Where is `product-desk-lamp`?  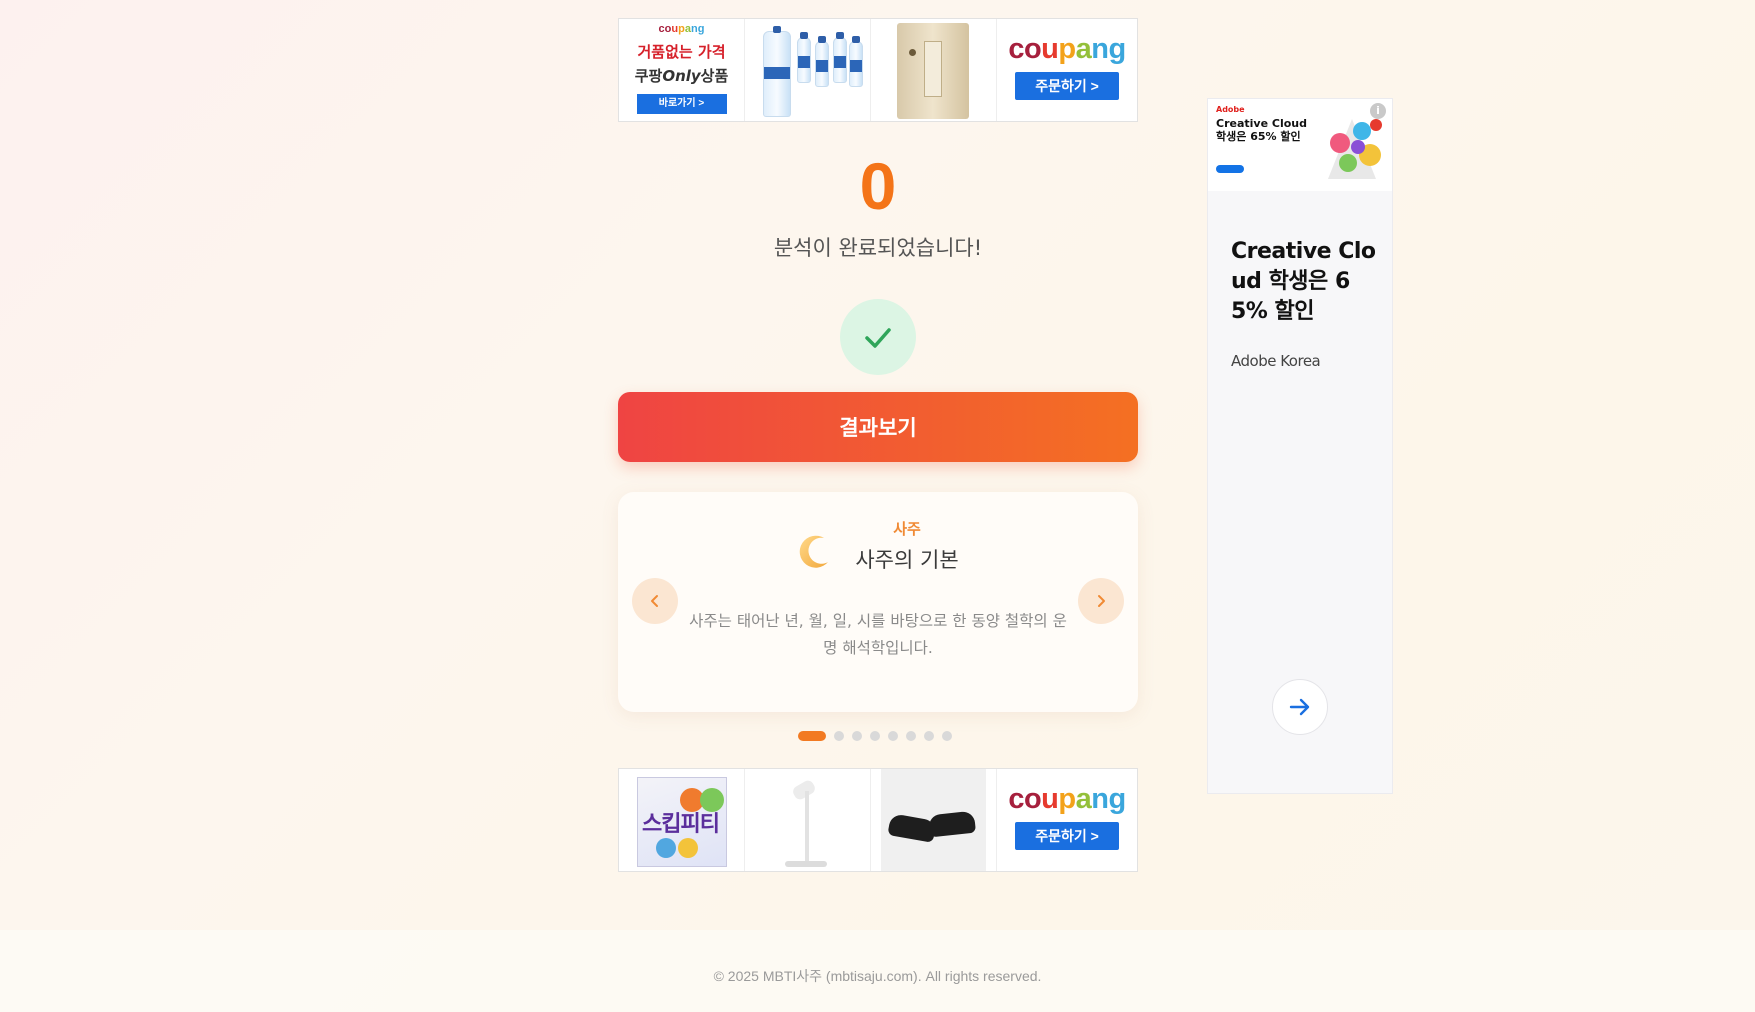 product-desk-lamp is located at coordinates (808, 820).